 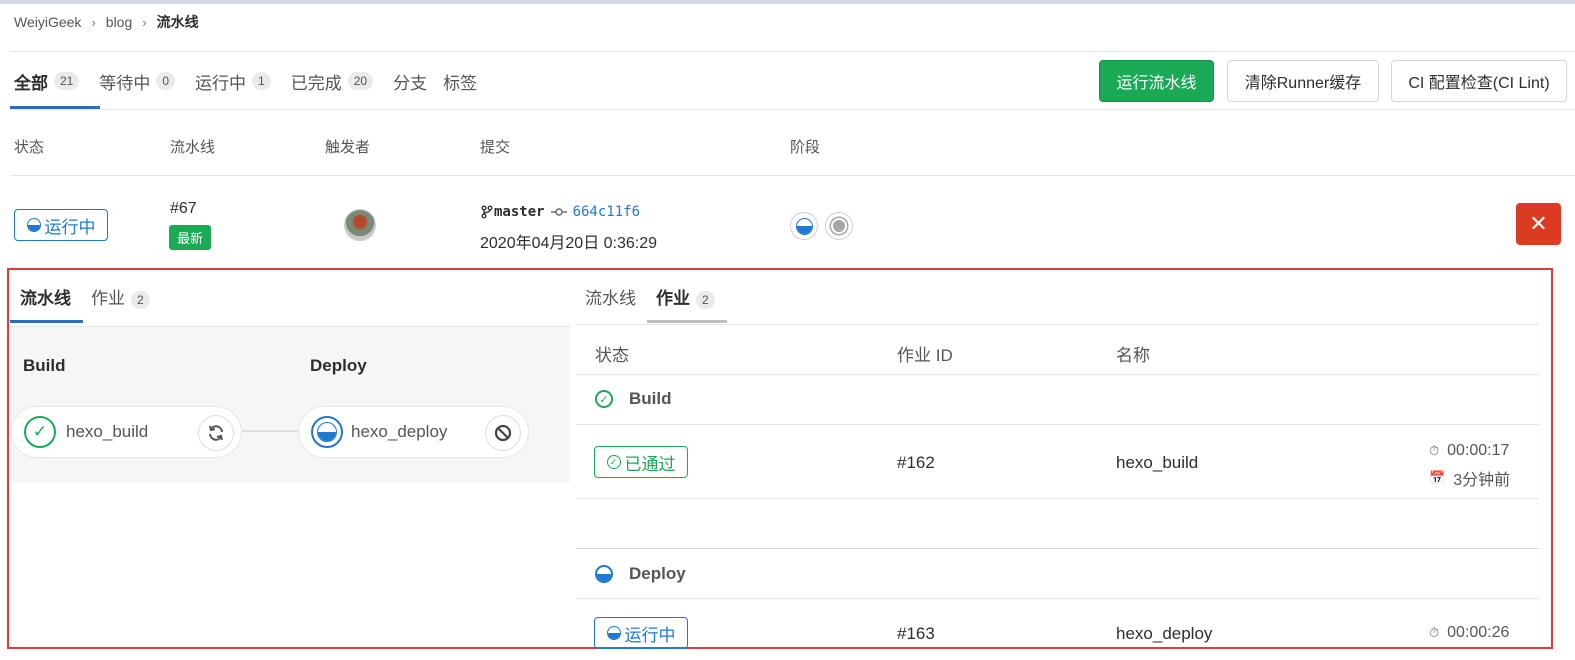 What do you see at coordinates (650, 635) in the screenshot?
I see `status-label: 运行中` at bounding box center [650, 635].